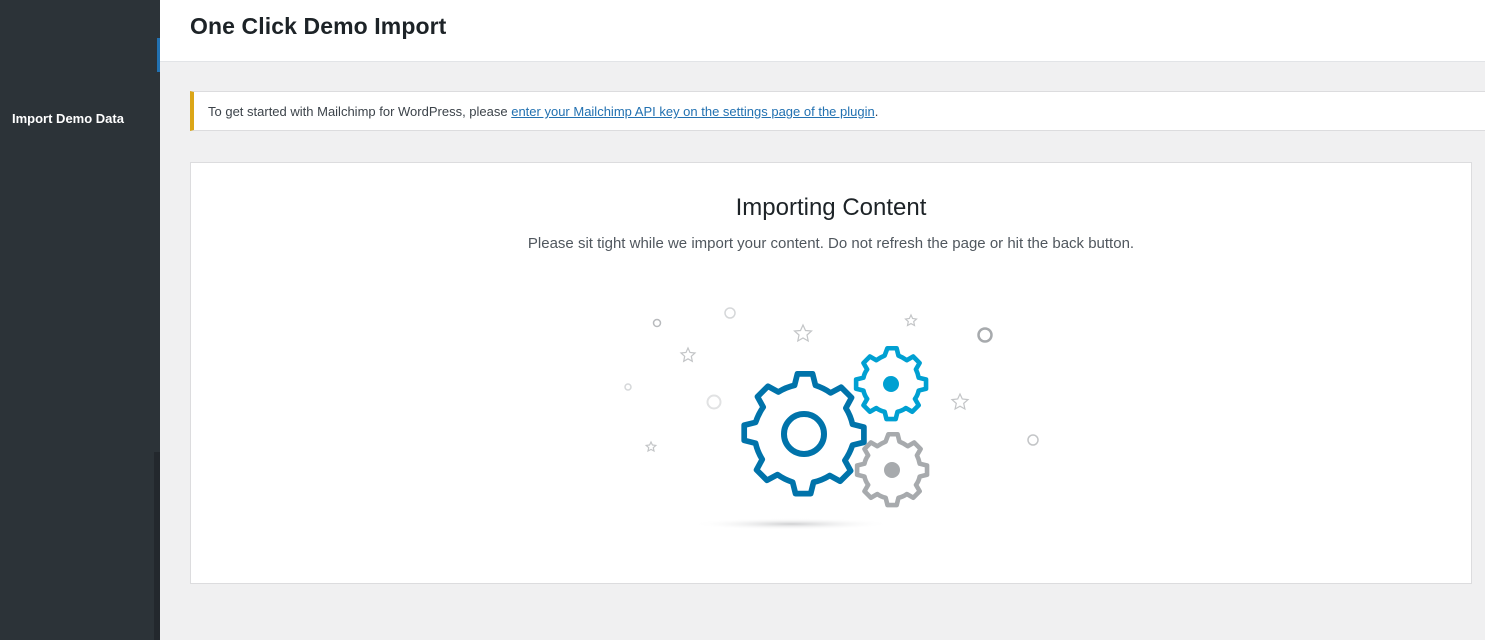 This screenshot has width=1485, height=640. I want to click on gears-shadow, so click(791, 524).